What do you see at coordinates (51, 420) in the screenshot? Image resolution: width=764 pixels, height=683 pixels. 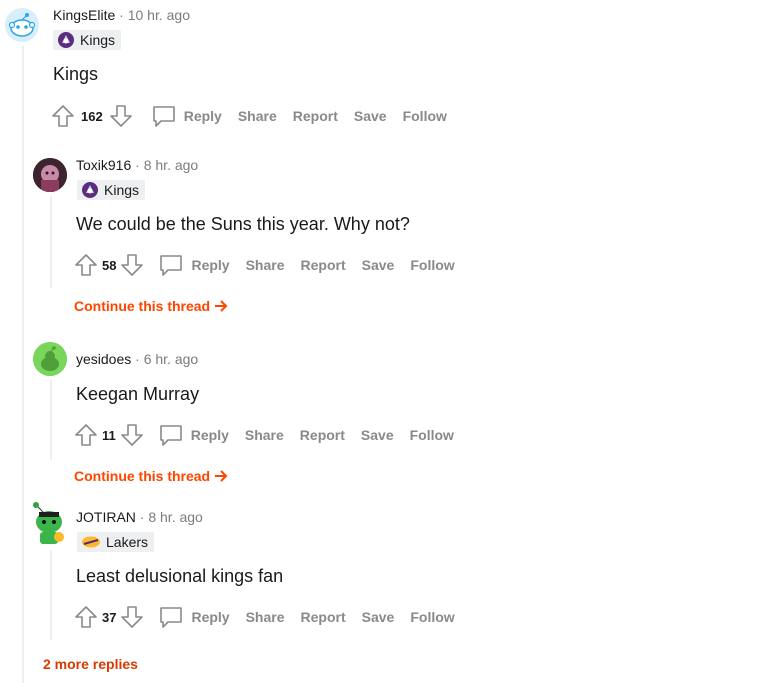 I see `thread-line-yesidoes` at bounding box center [51, 420].